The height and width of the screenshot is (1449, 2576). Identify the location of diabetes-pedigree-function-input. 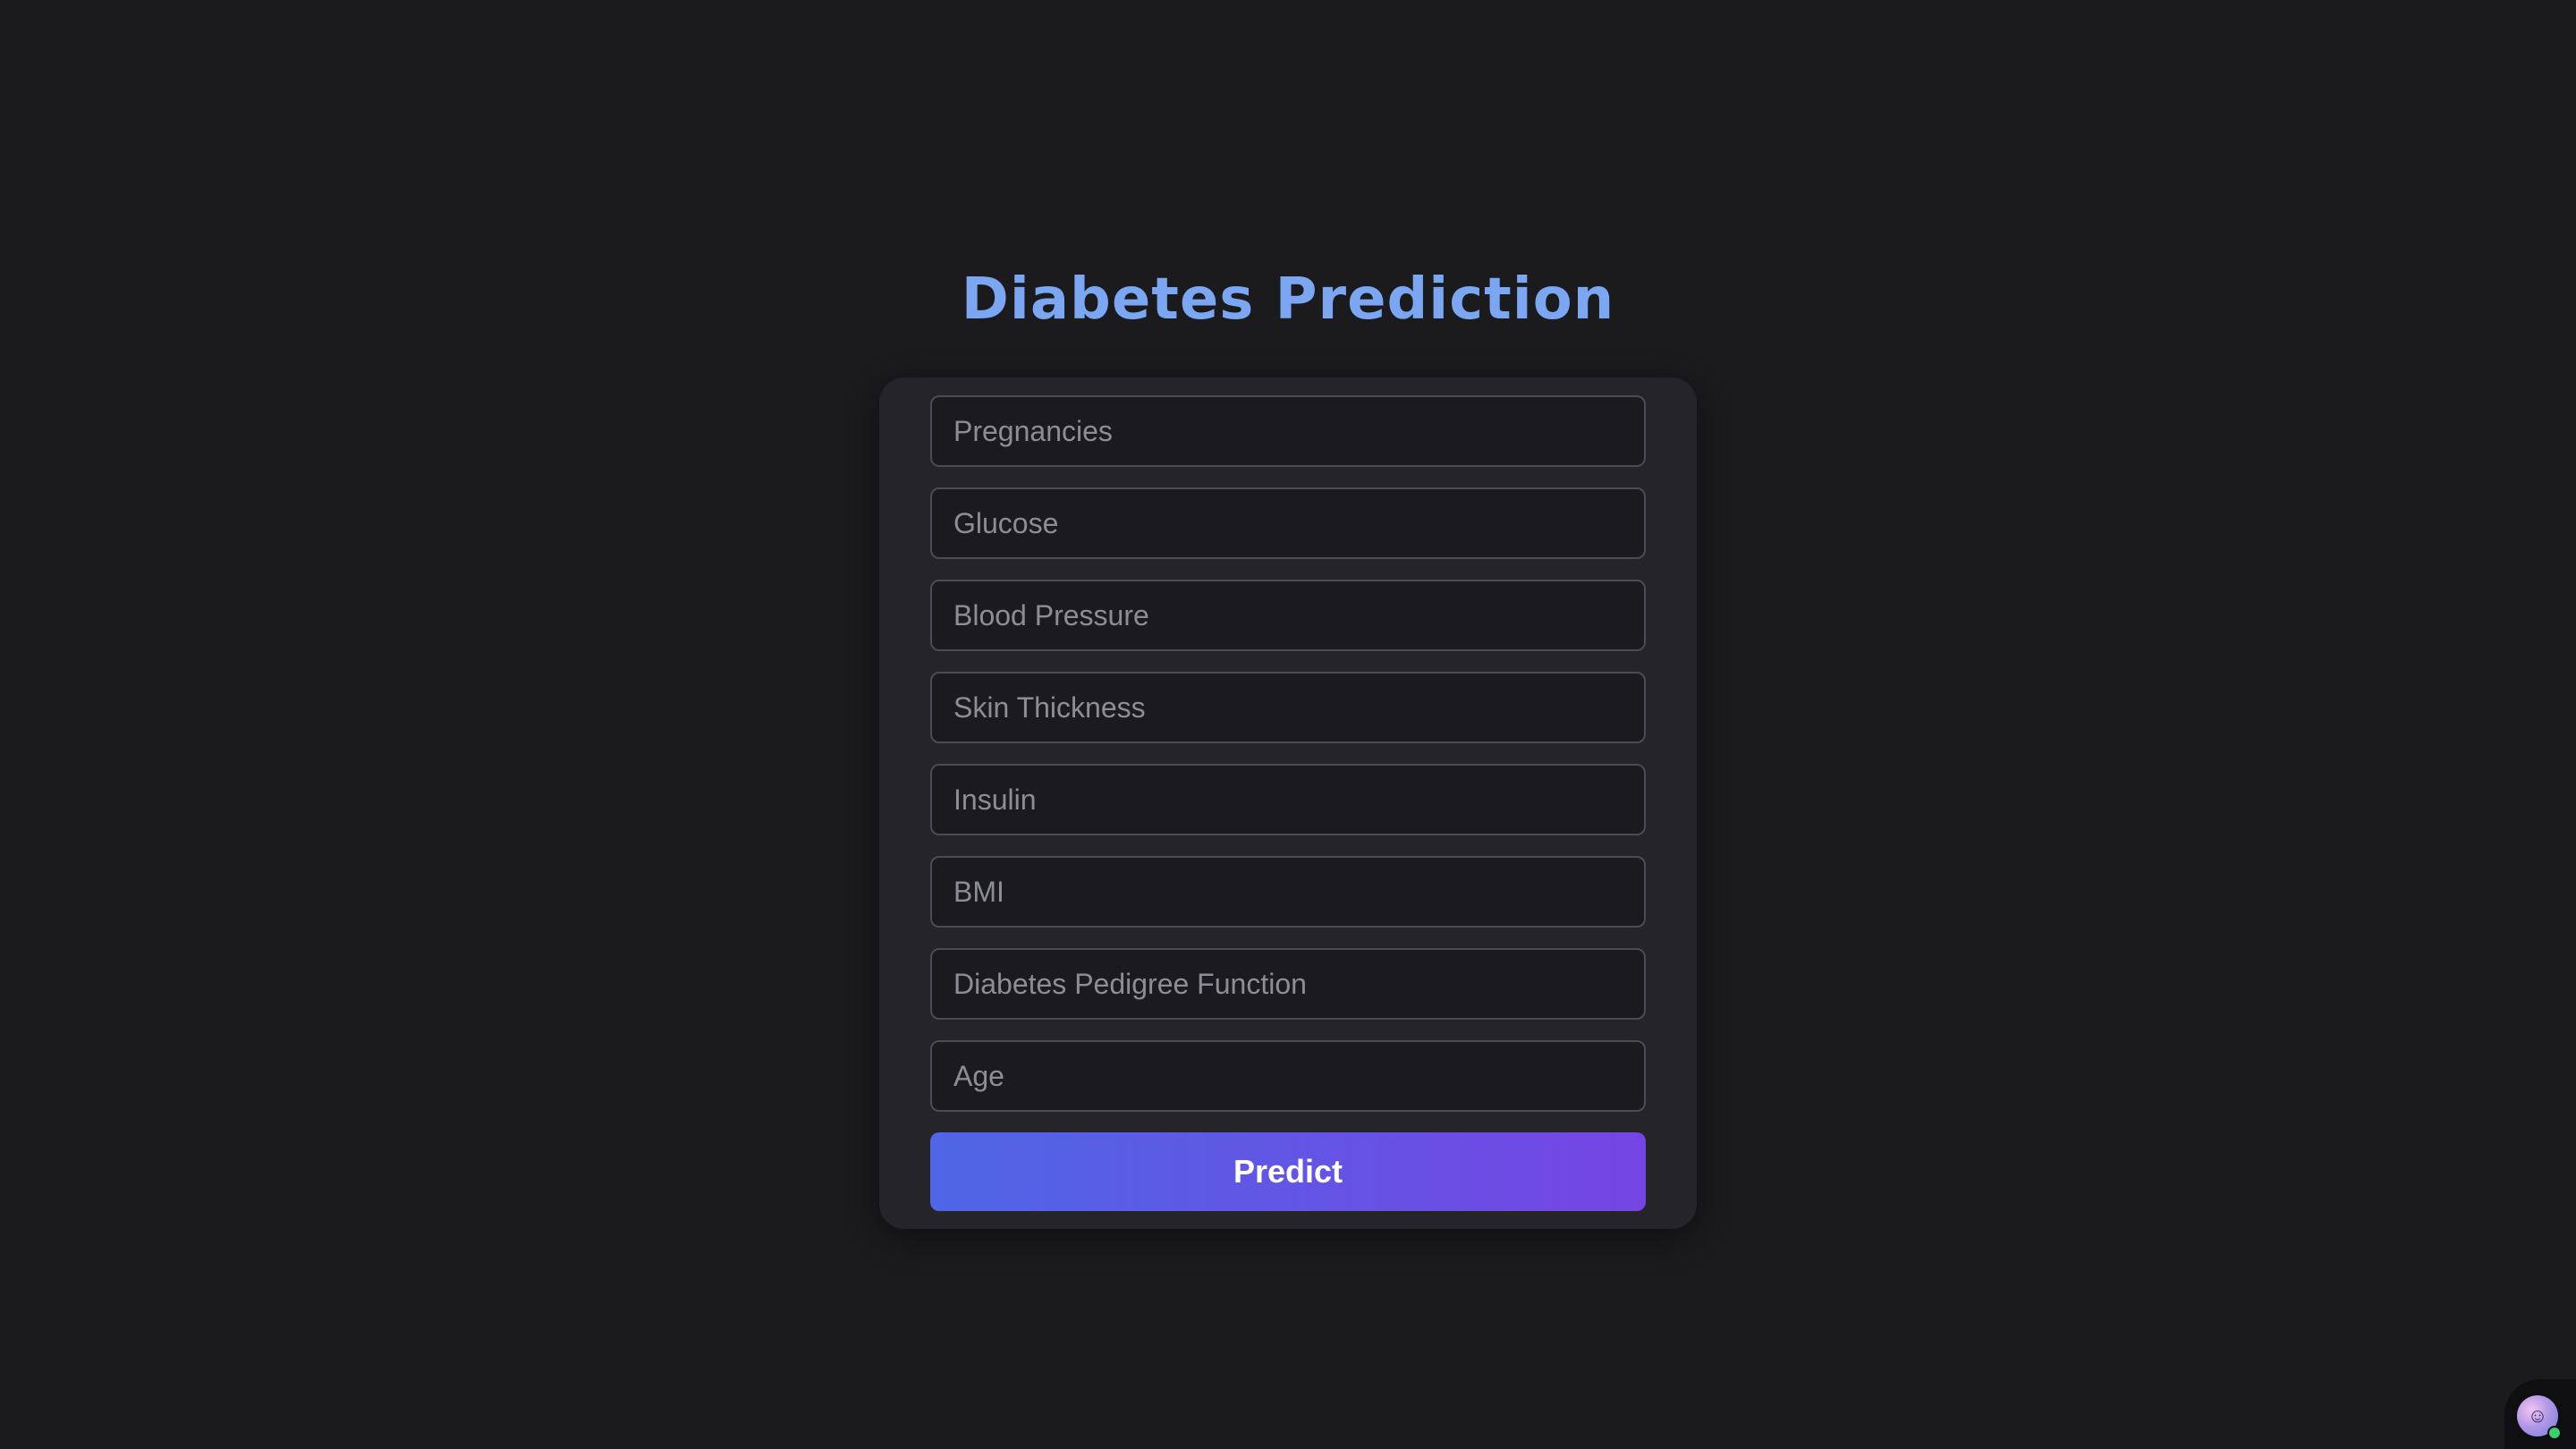
(1288, 984).